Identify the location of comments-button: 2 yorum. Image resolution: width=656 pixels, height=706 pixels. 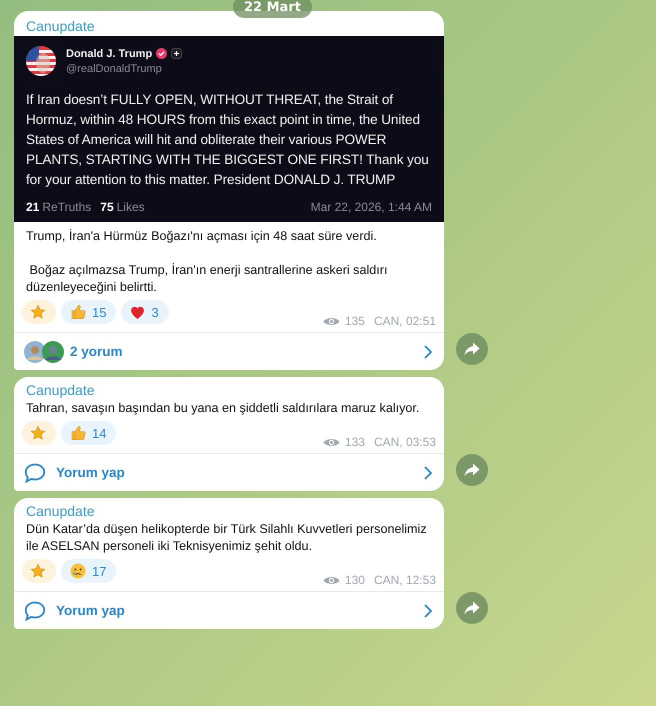
(229, 351).